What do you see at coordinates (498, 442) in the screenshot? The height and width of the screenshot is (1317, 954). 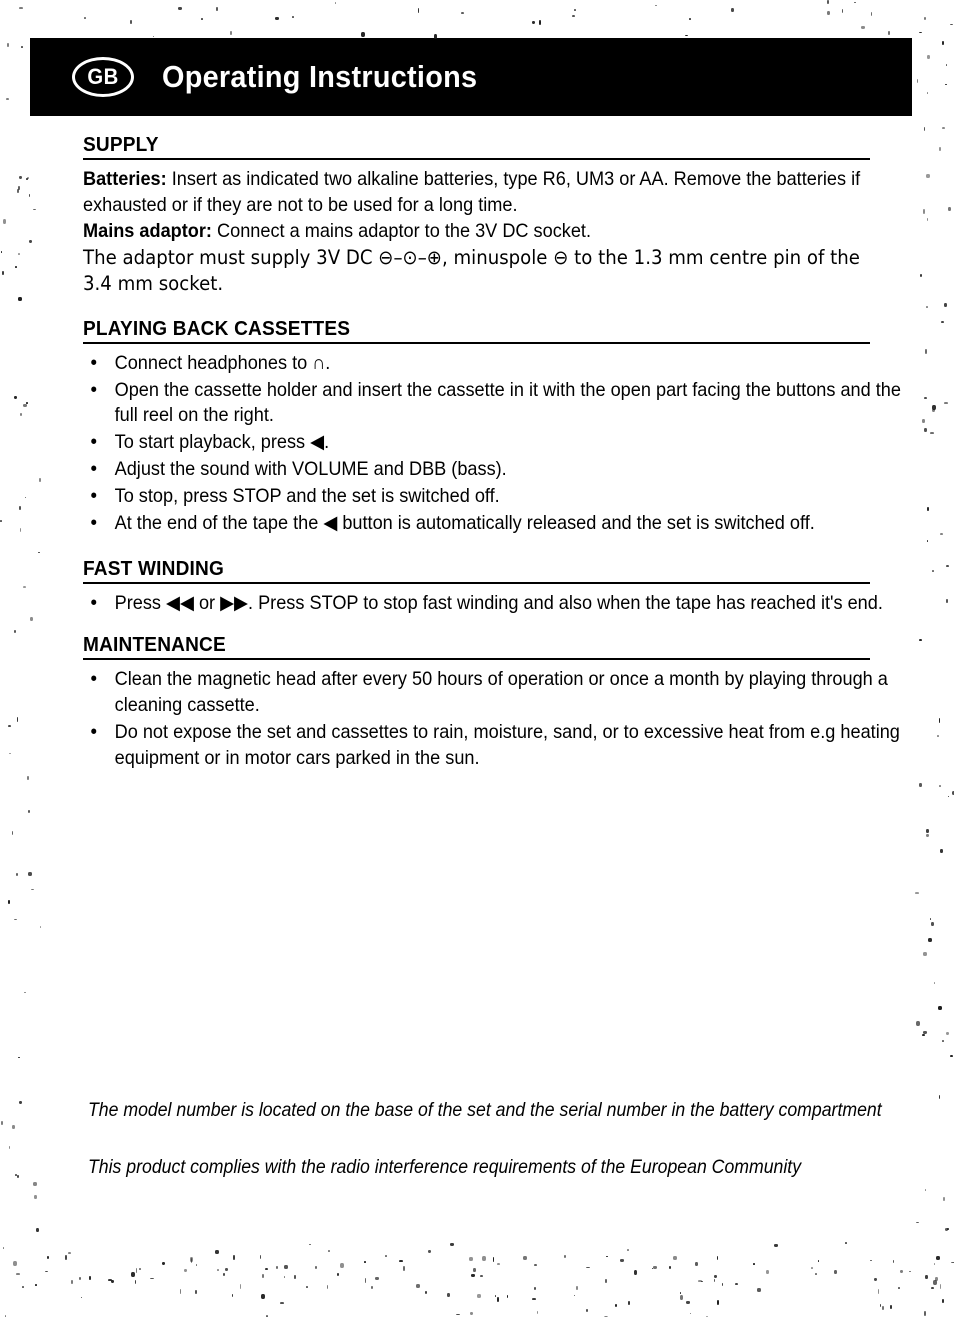 I see `list-item: To start playback, press ◀.` at bounding box center [498, 442].